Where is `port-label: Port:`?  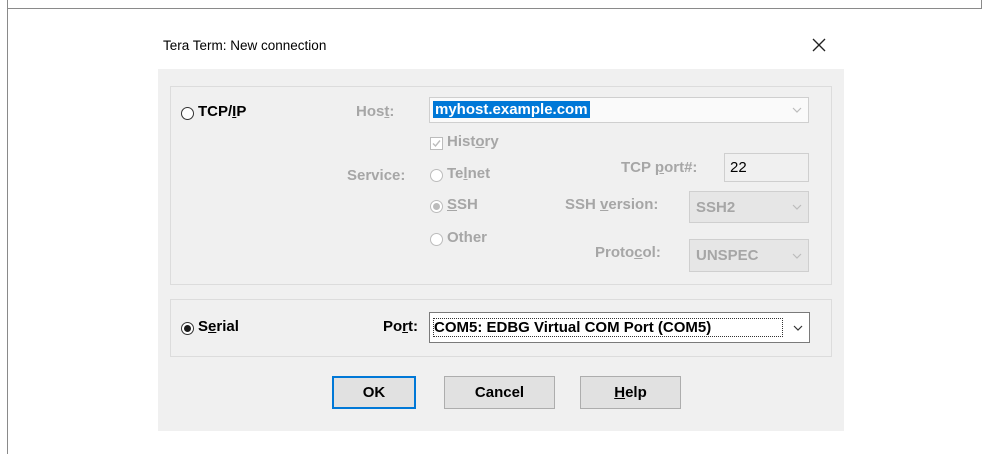 port-label: Port: is located at coordinates (401, 326).